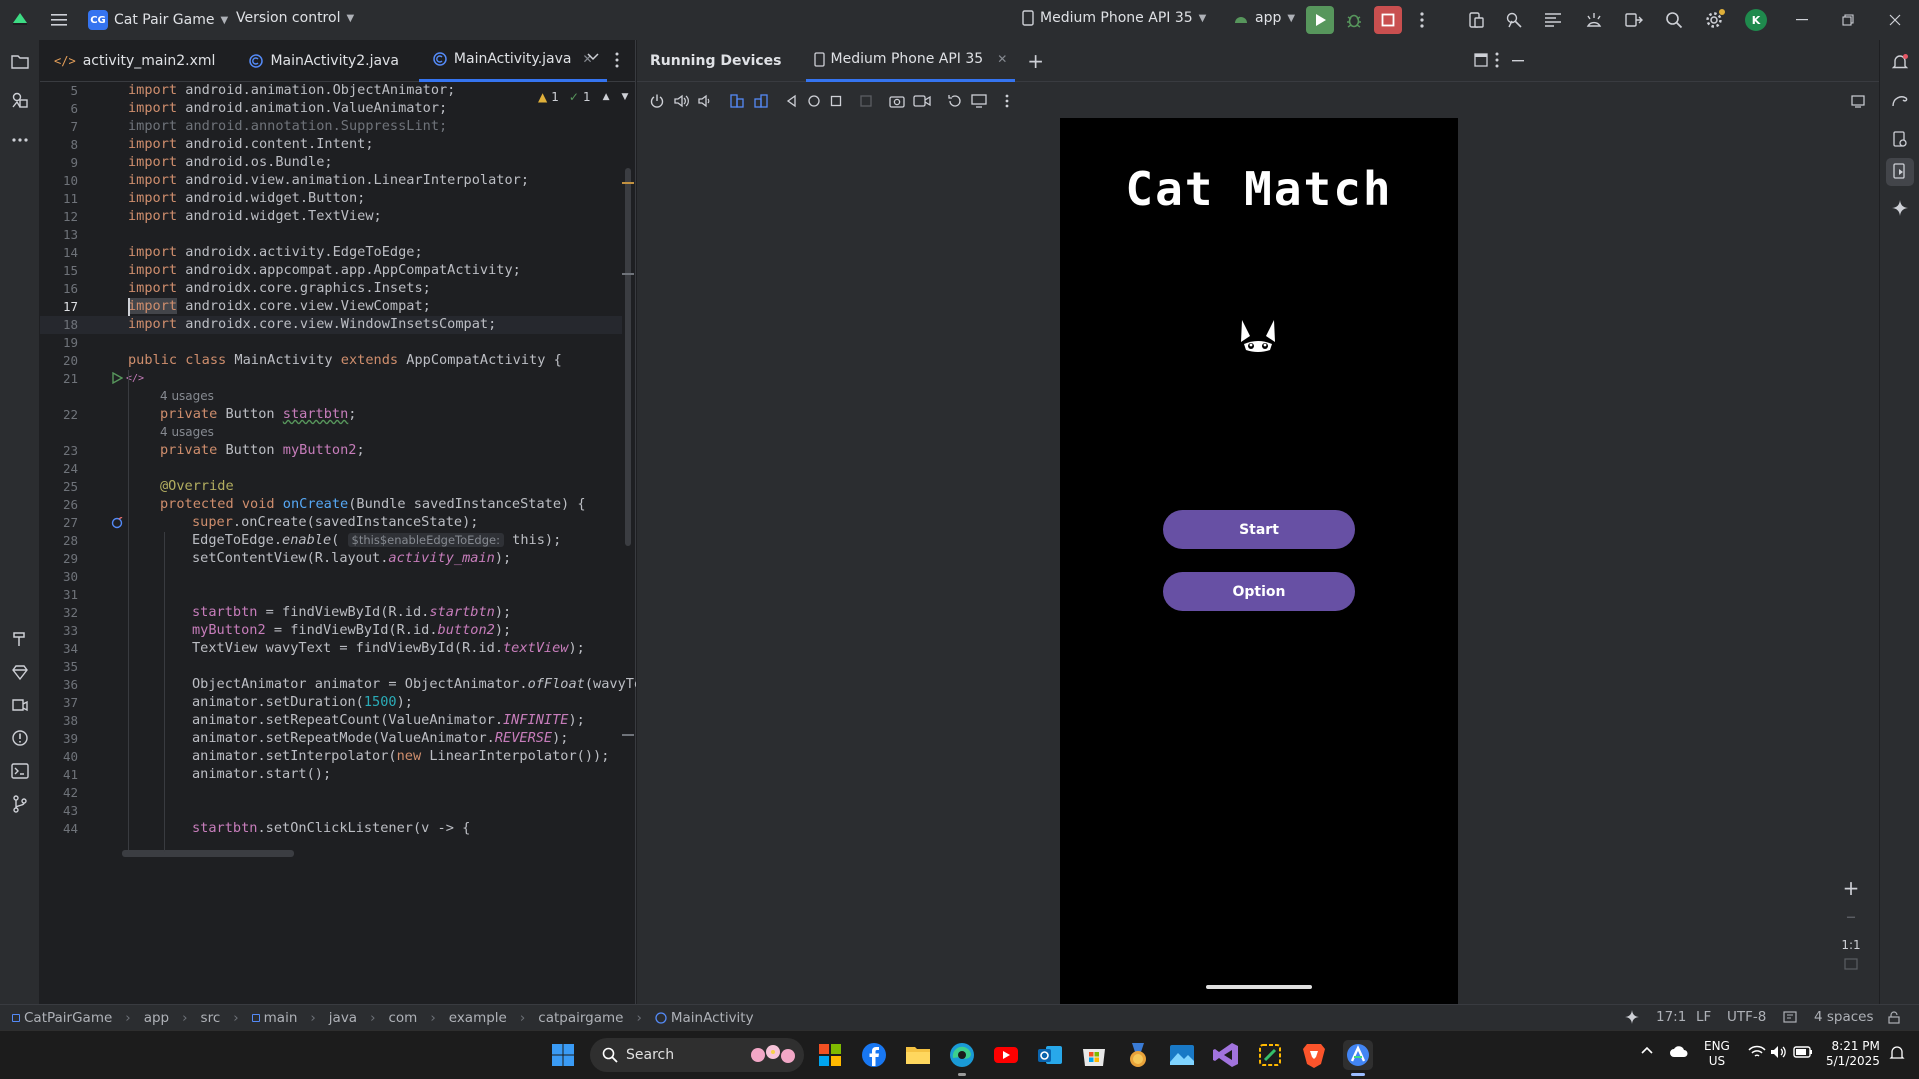 This screenshot has height=1079, width=1919. What do you see at coordinates (1851, 890) in the screenshot?
I see `zoom-in-icon: +` at bounding box center [1851, 890].